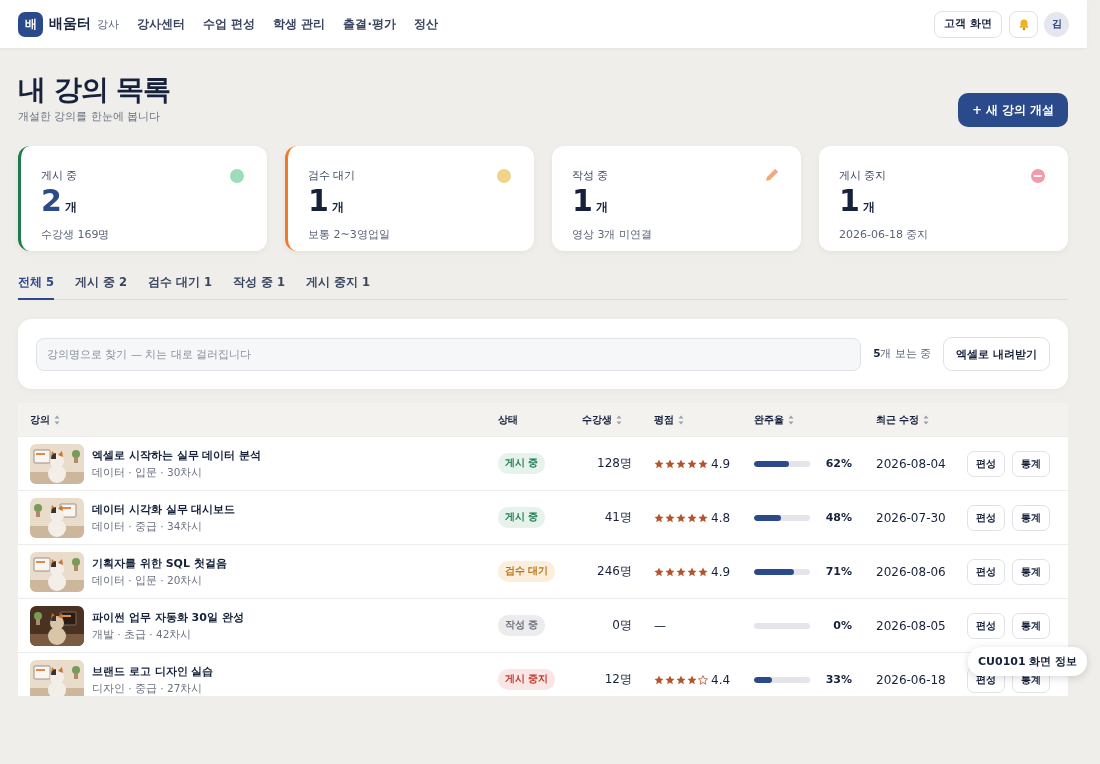  Describe the element at coordinates (177, 455) in the screenshot. I see `course-title: 엑셀로 시작하는 실무 데이터 분석` at that location.